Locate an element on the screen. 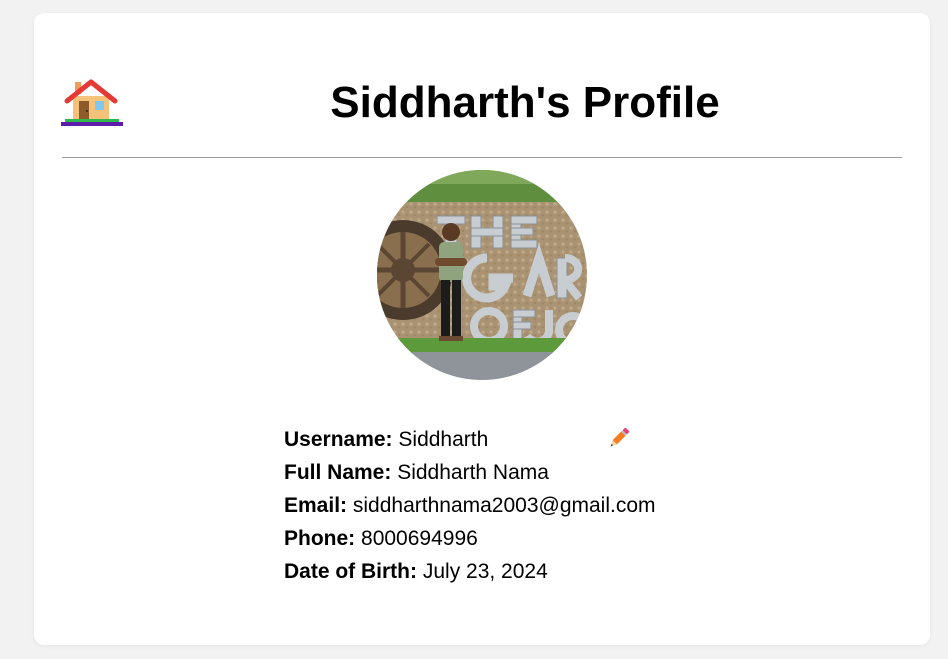 The image size is (948, 659). pencil-icon is located at coordinates (620, 437).